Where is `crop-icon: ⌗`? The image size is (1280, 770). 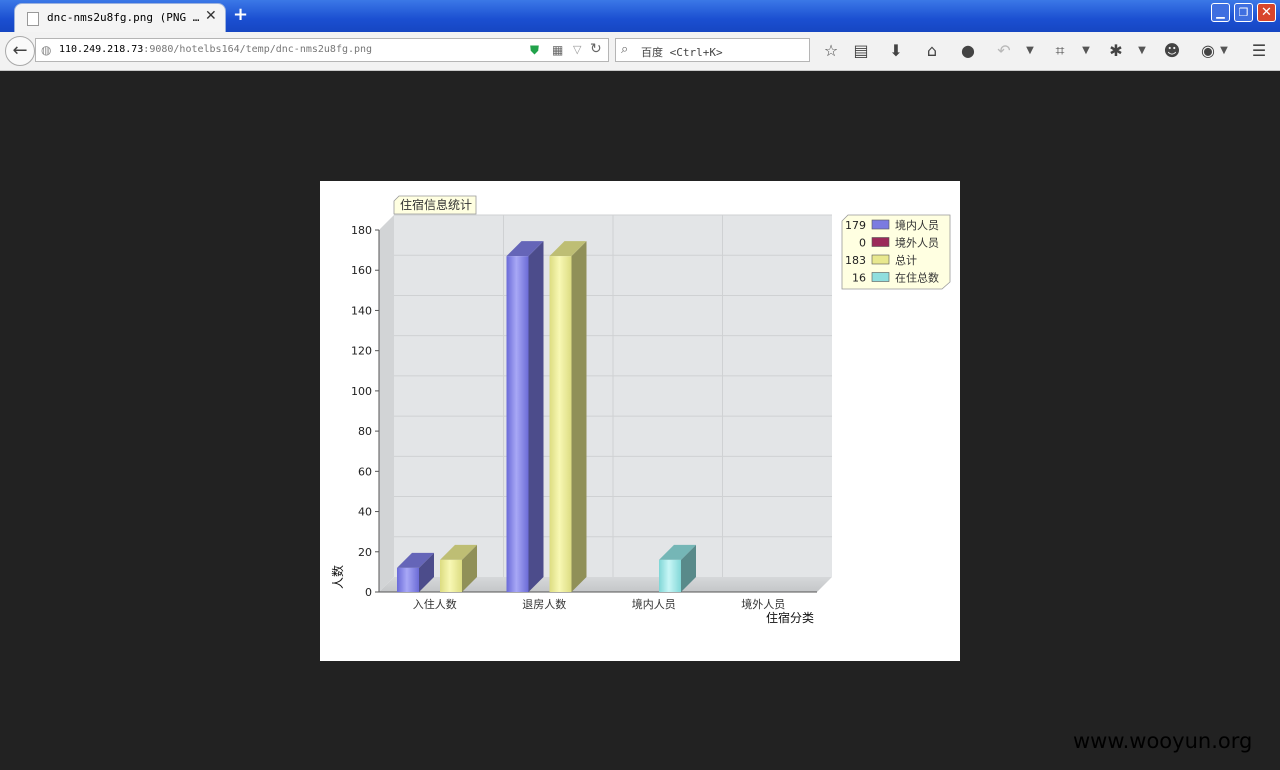
crop-icon: ⌗ is located at coordinates (1060, 51).